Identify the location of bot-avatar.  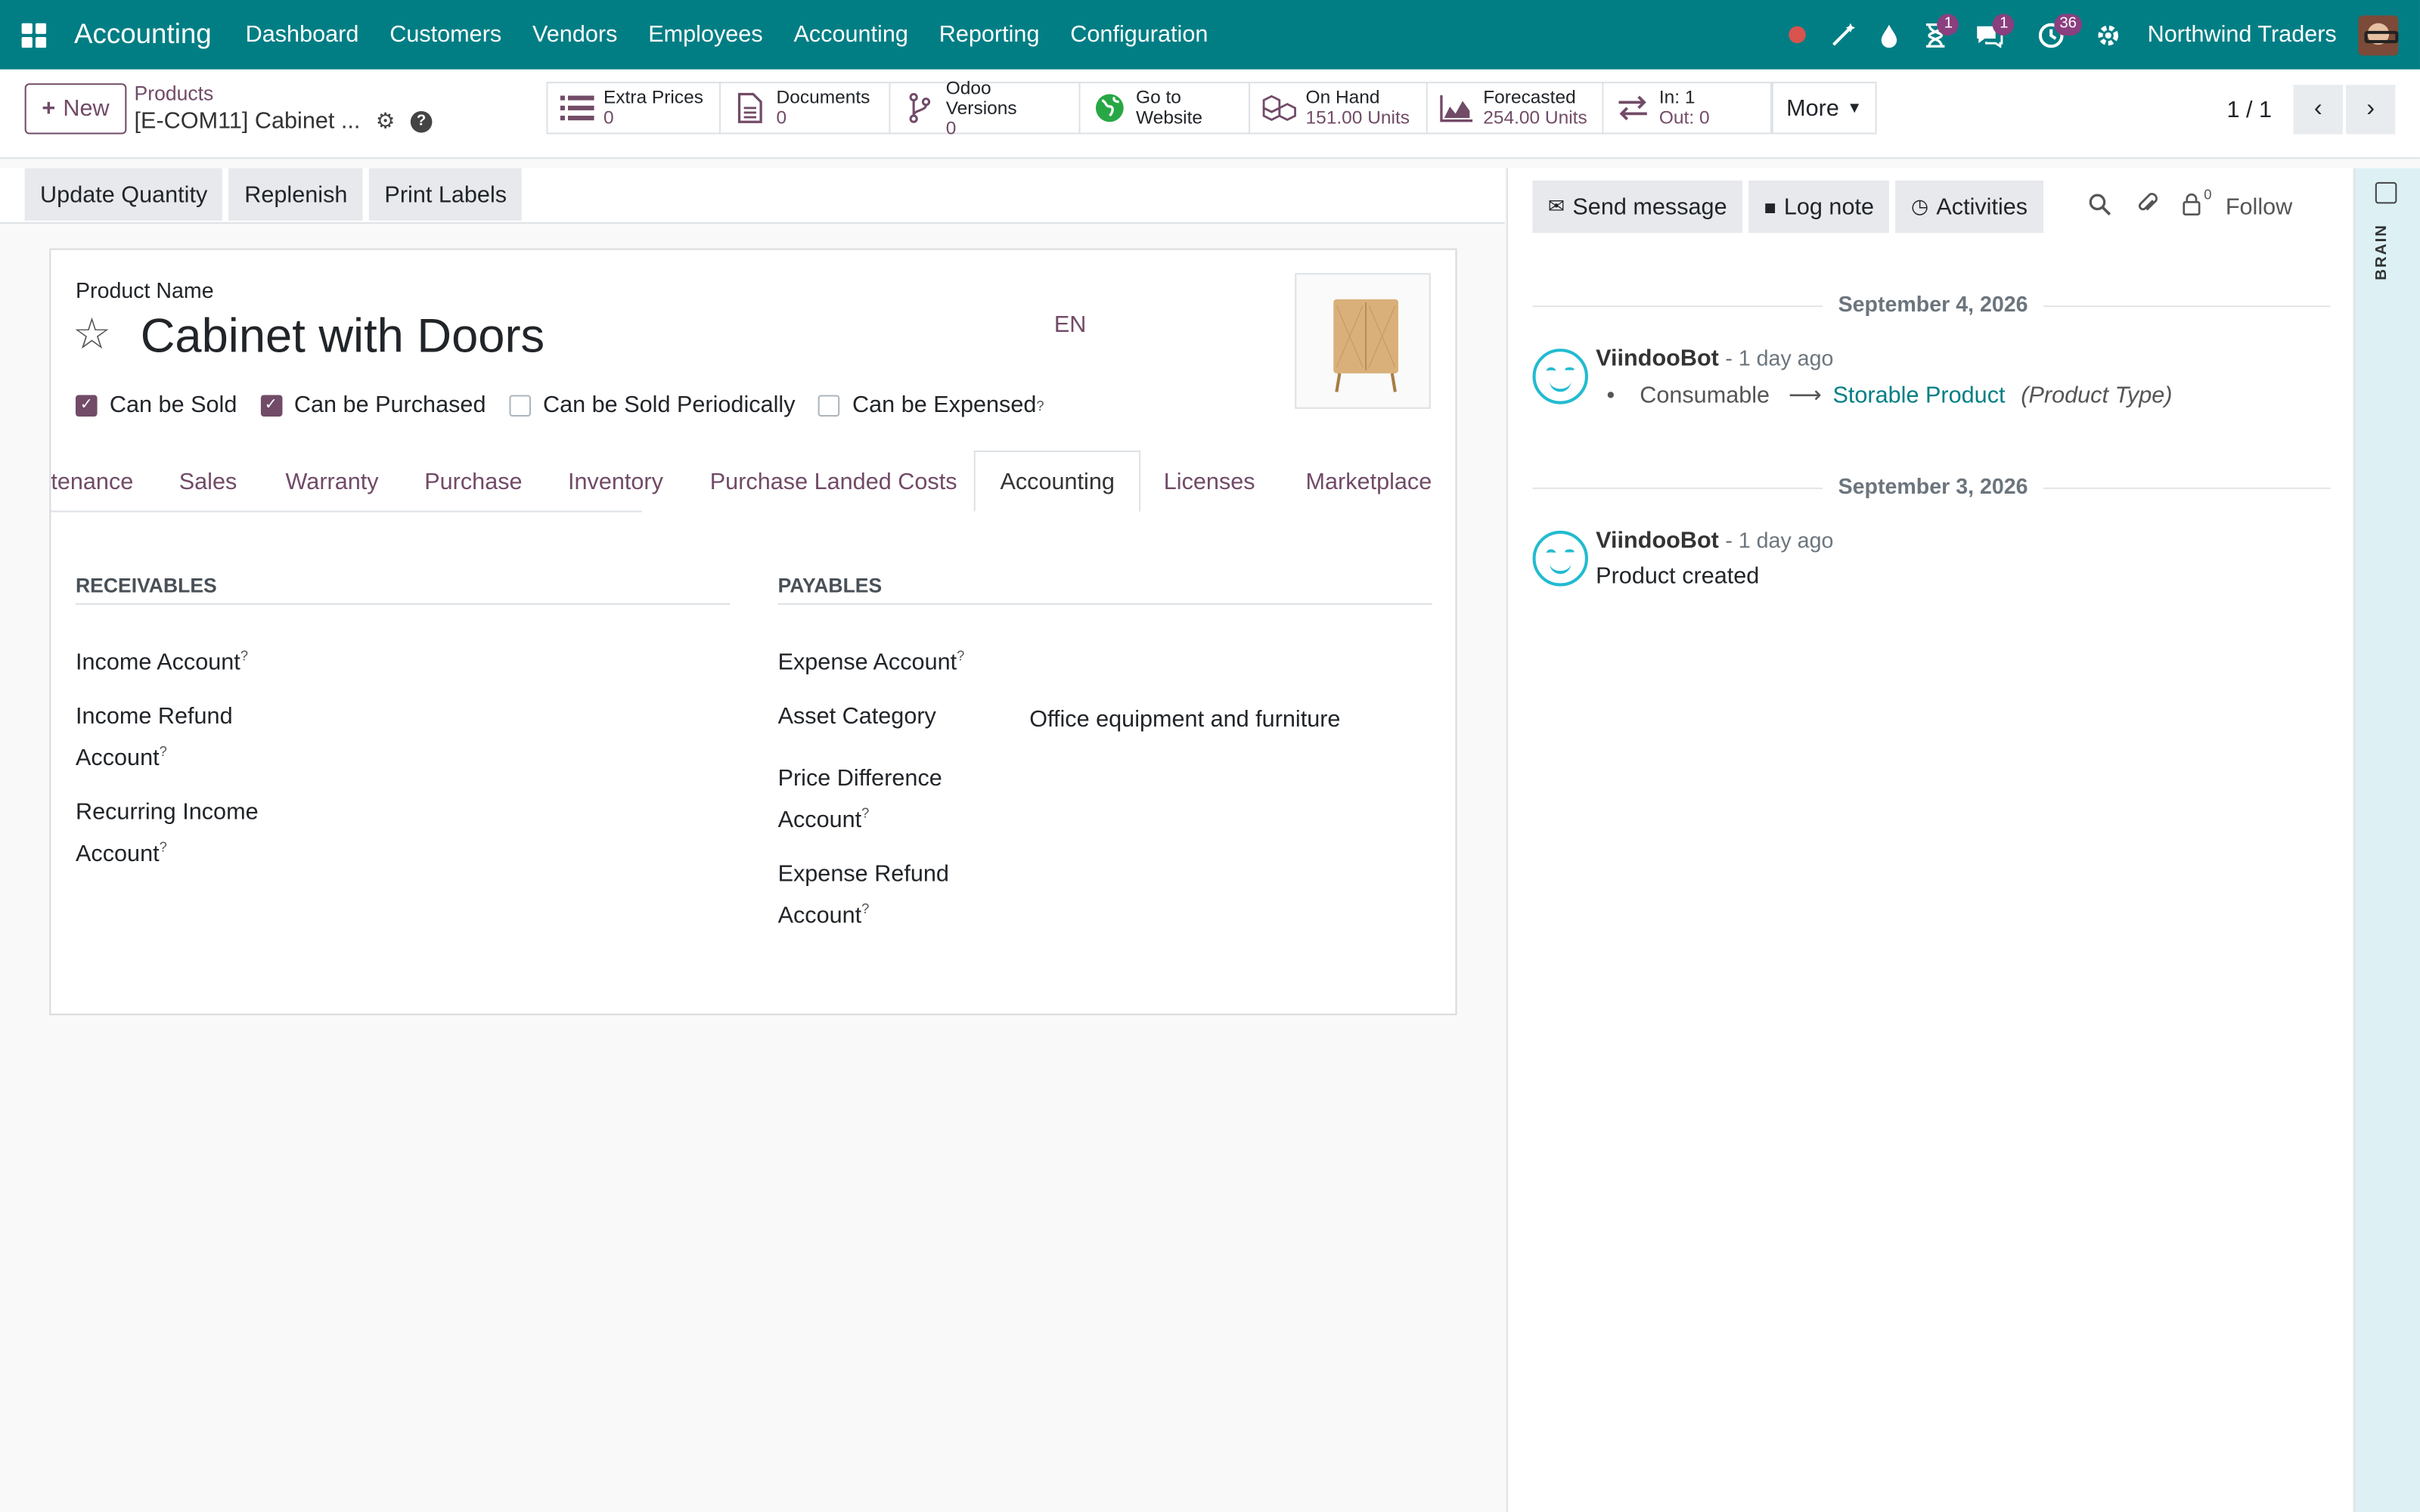
(1560, 559).